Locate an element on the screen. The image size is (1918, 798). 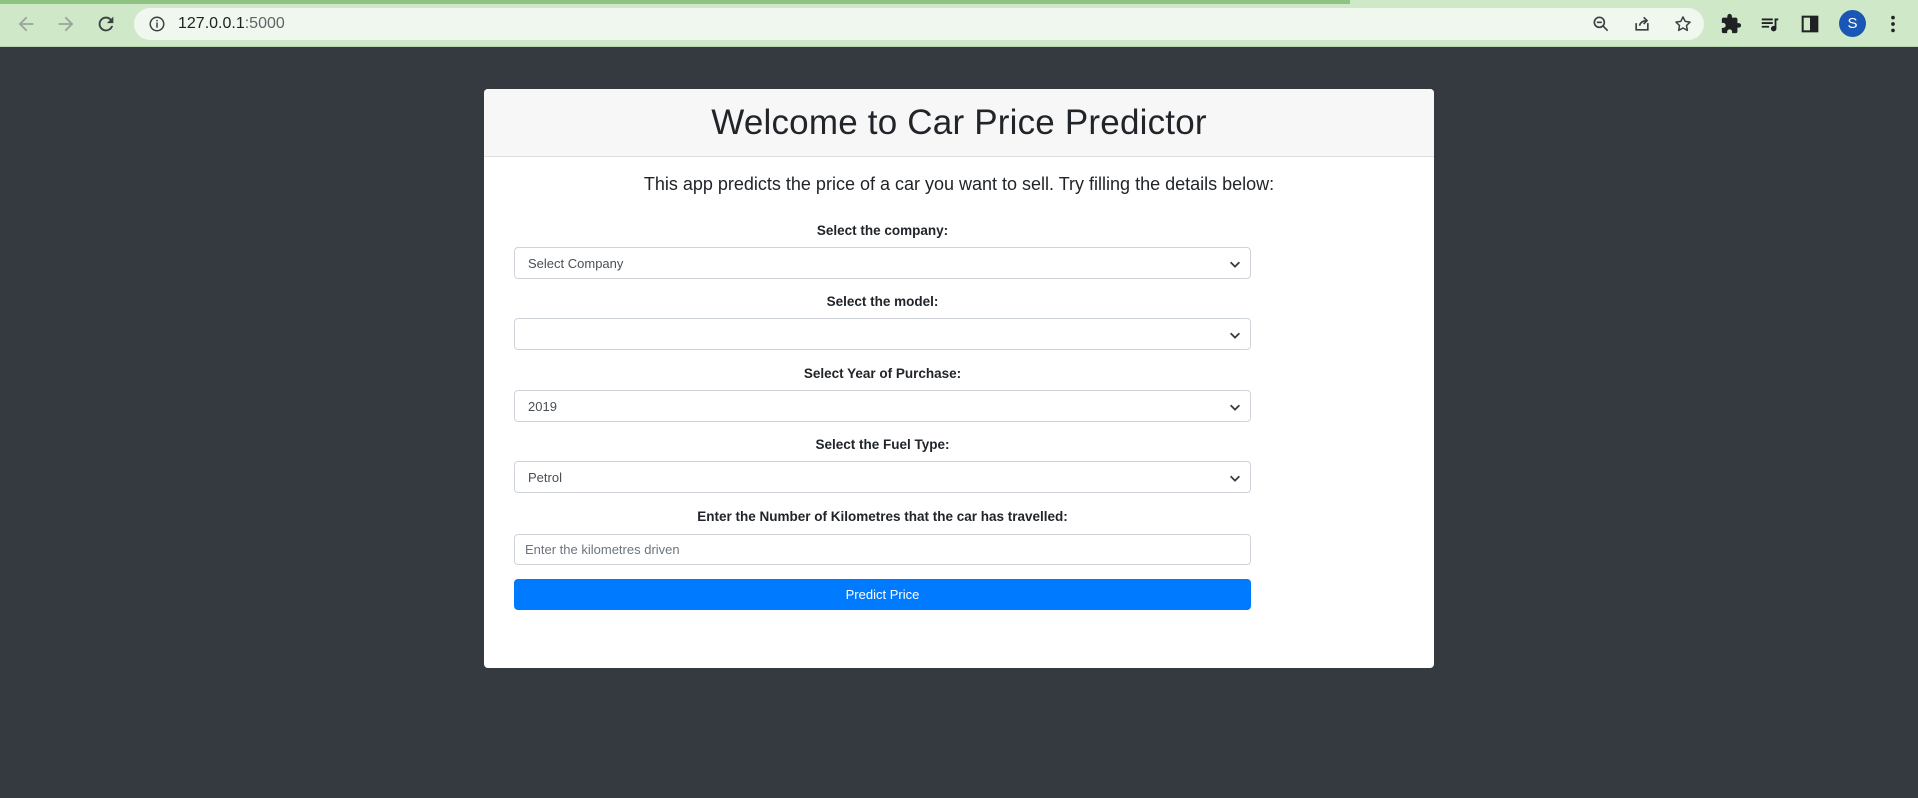
forward-icon is located at coordinates (66, 24).